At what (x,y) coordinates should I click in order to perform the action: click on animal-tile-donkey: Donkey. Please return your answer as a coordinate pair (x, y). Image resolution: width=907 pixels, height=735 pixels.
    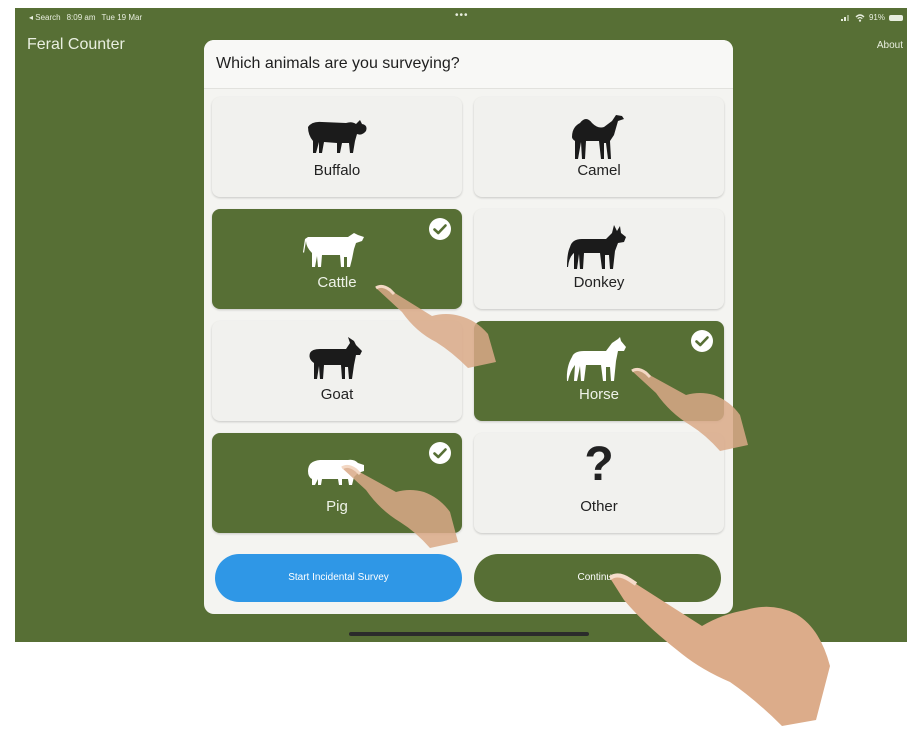
    Looking at the image, I should click on (599, 259).